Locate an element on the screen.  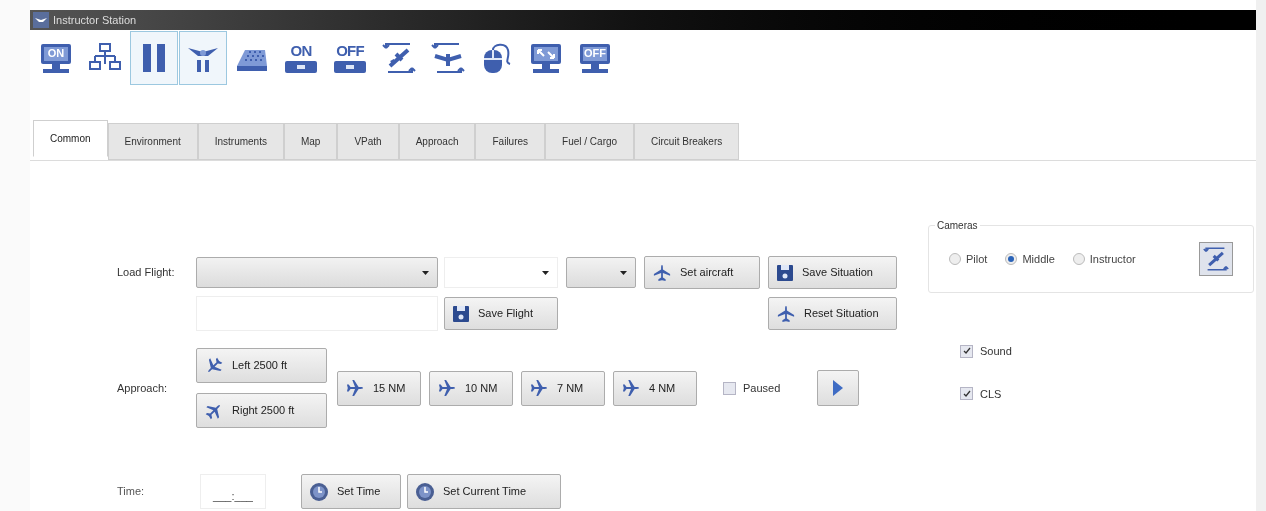
tab: Instruments is located at coordinates (240, 141).